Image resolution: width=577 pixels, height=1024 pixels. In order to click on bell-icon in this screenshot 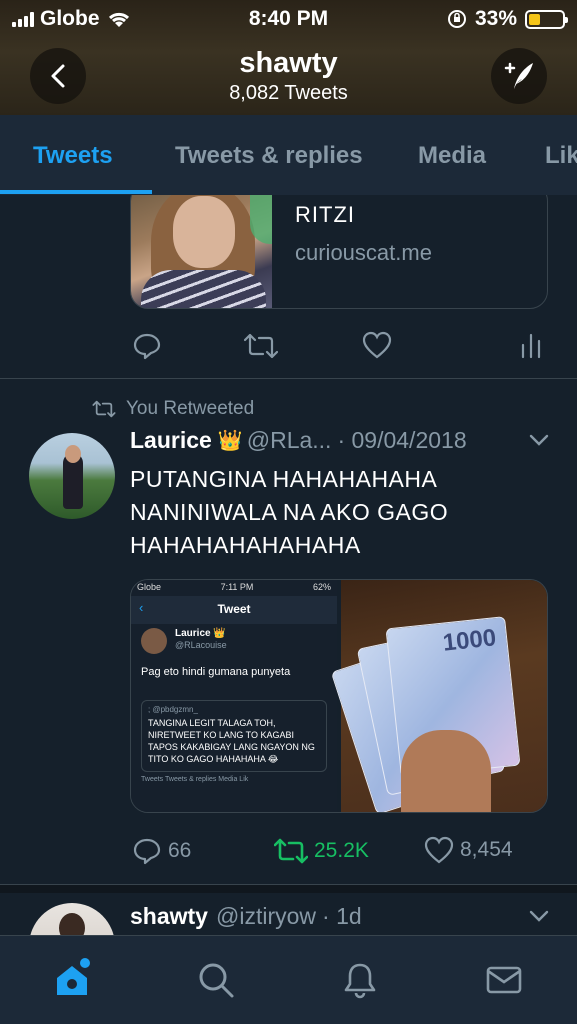, I will do `click(360, 981)`.